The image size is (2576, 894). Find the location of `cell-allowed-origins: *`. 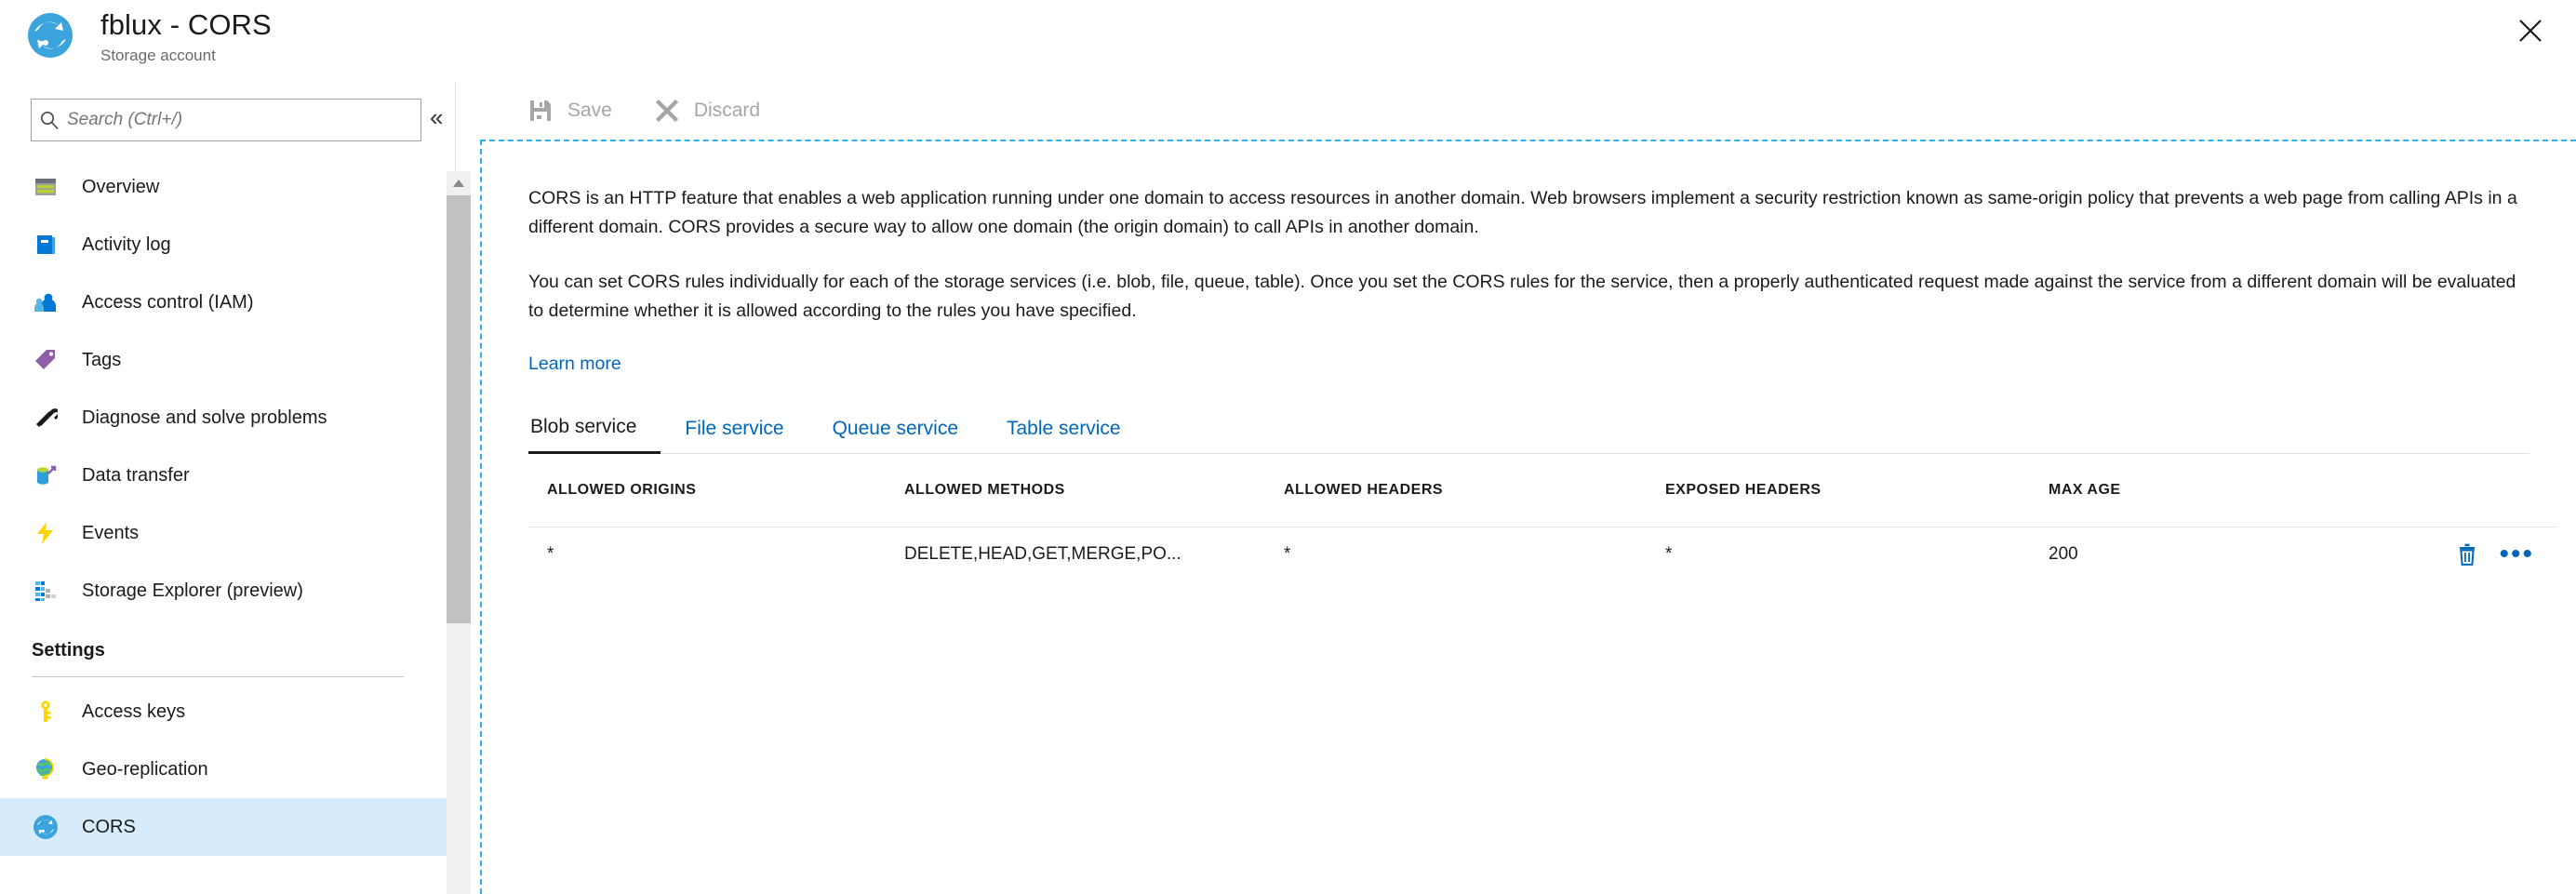

cell-allowed-origins: * is located at coordinates (550, 553).